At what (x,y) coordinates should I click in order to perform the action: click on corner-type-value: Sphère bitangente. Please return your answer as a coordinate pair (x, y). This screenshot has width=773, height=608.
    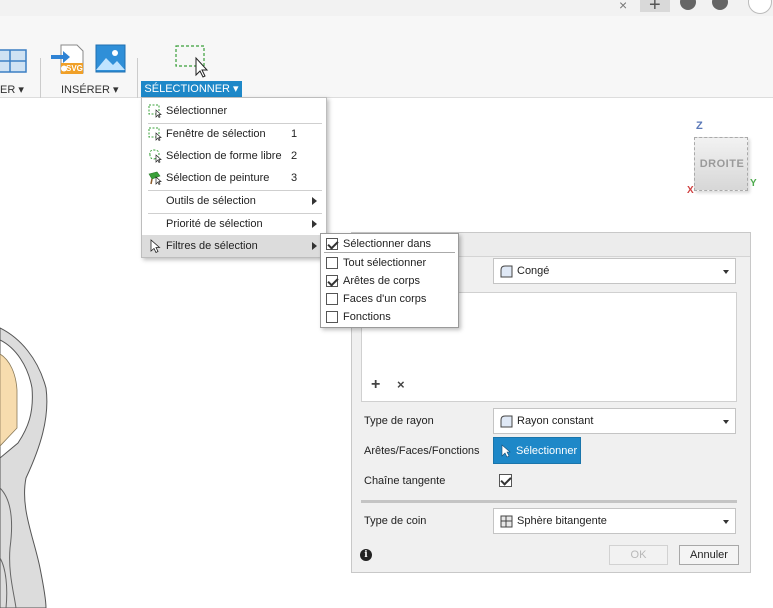
    Looking at the image, I should click on (562, 521).